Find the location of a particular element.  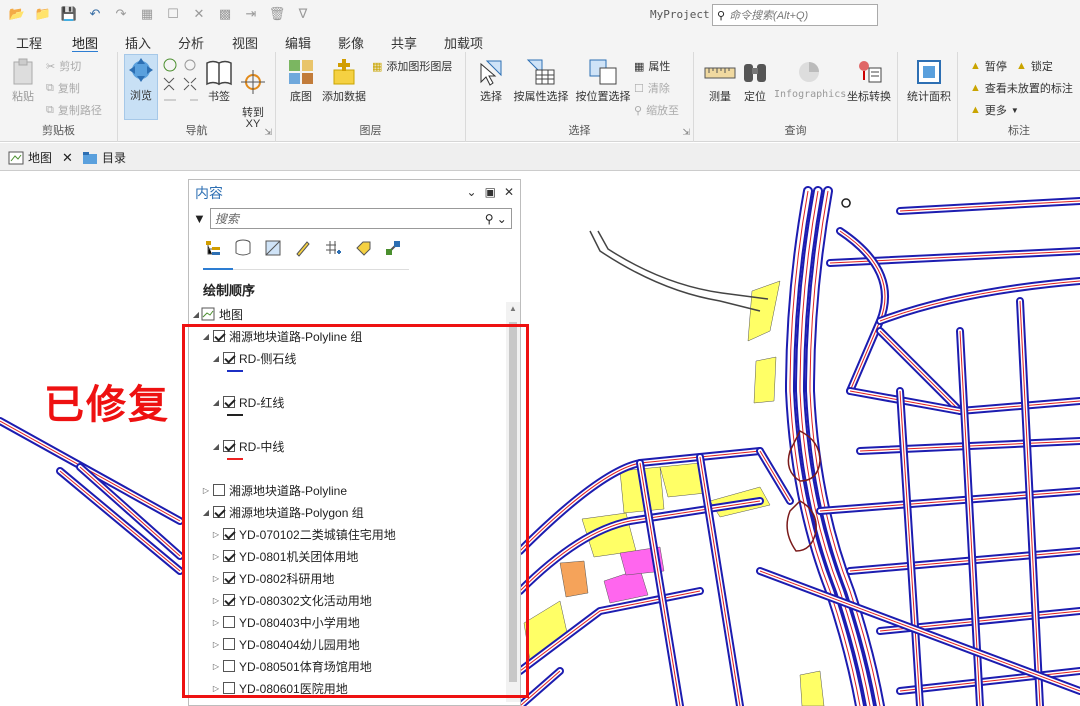

maximize-icon: ▣ is located at coordinates (490, 192).